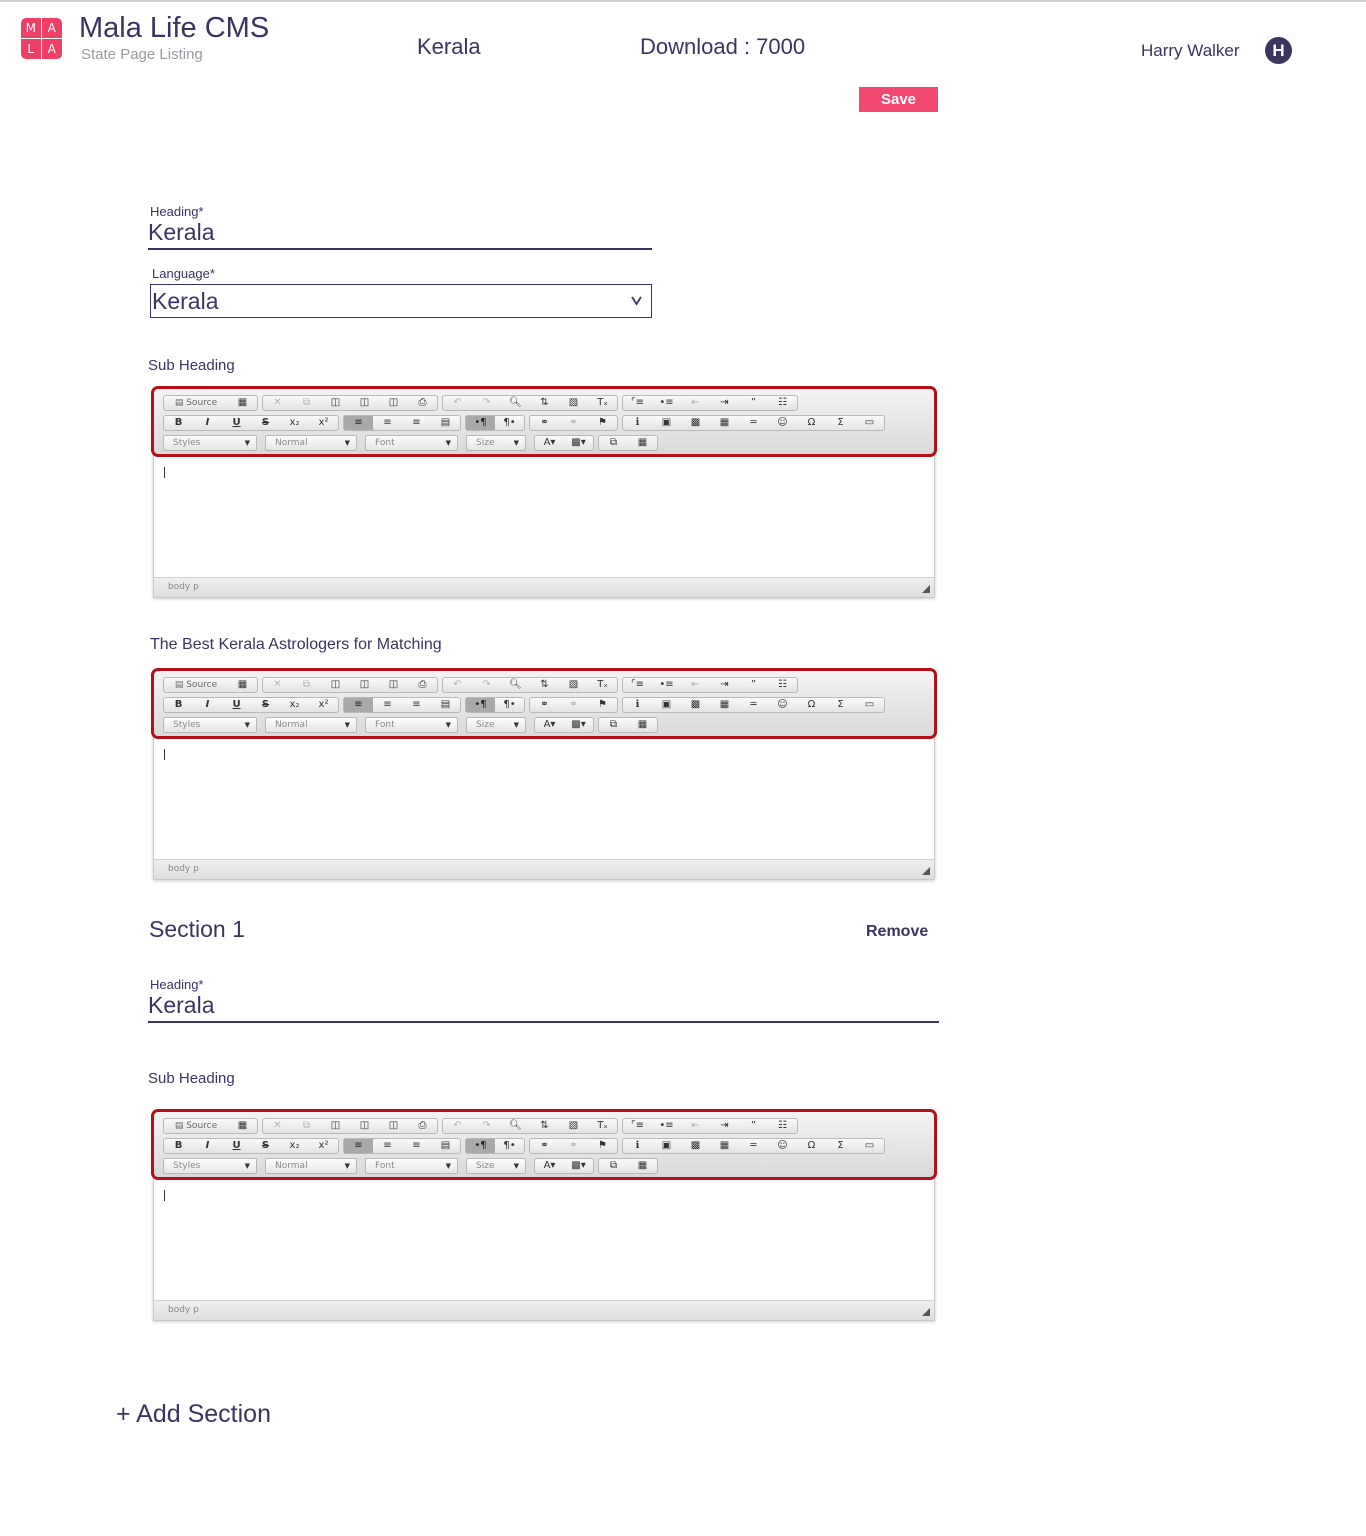 Image resolution: width=1366 pixels, height=1536 pixels. I want to click on numbered-list-icon: ⌜≡, so click(637, 403).